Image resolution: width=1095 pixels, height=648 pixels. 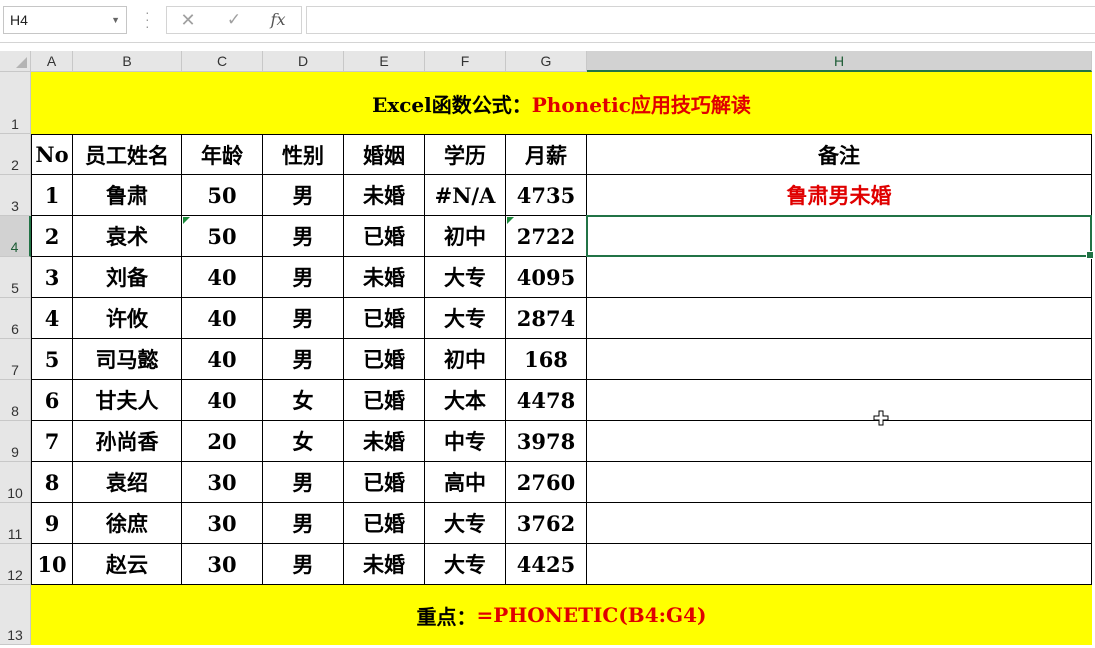 I want to click on table-cell: 4478, so click(x=546, y=400).